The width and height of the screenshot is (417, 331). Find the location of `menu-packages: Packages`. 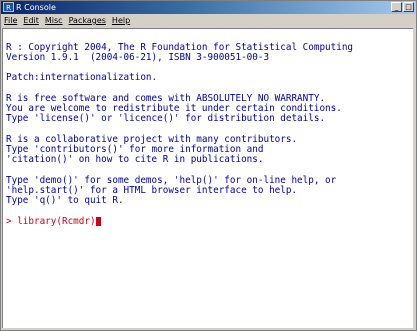

menu-packages: Packages is located at coordinates (87, 20).